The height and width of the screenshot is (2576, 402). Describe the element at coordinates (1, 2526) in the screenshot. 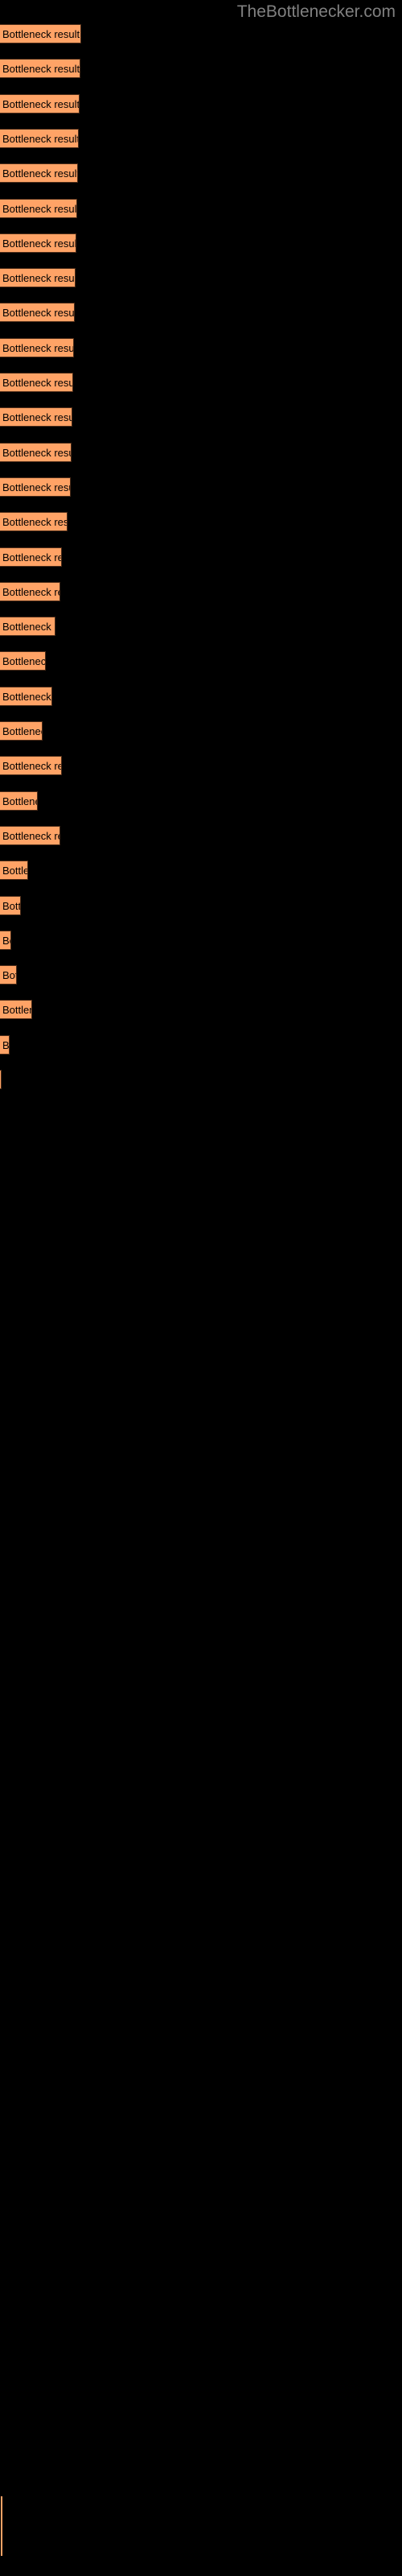

I see `axis-line` at that location.